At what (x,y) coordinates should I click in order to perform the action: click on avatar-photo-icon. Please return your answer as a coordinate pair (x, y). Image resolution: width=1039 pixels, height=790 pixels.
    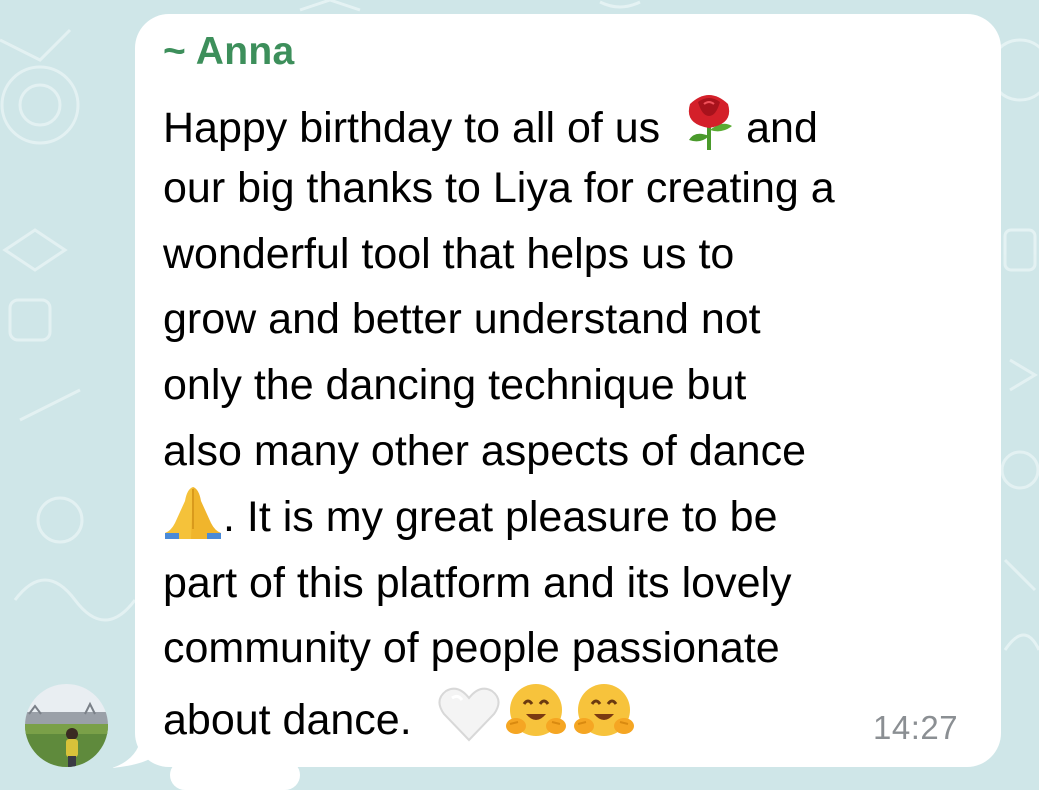
    Looking at the image, I should click on (66, 725).